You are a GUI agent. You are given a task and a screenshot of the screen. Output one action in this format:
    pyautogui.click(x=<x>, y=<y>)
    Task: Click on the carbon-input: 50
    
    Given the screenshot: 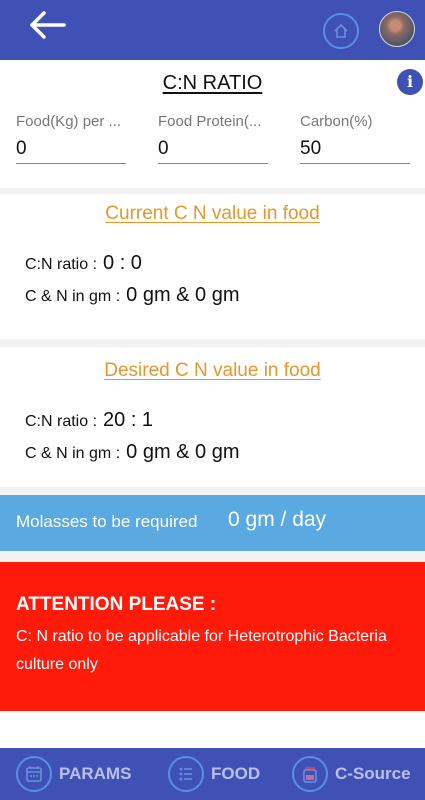 What is the action you would take?
    pyautogui.click(x=355, y=151)
    